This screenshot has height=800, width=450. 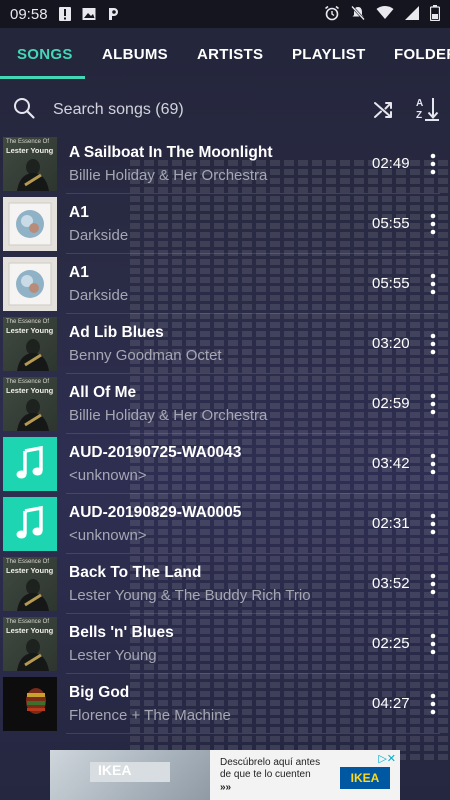 What do you see at coordinates (270, 762) in the screenshot?
I see `ad-line-1: Descúbrelo aquí antes` at bounding box center [270, 762].